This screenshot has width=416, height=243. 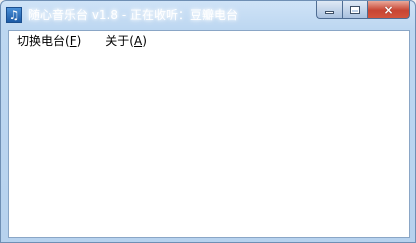 What do you see at coordinates (144, 41) in the screenshot?
I see `menu-tail-about: )` at bounding box center [144, 41].